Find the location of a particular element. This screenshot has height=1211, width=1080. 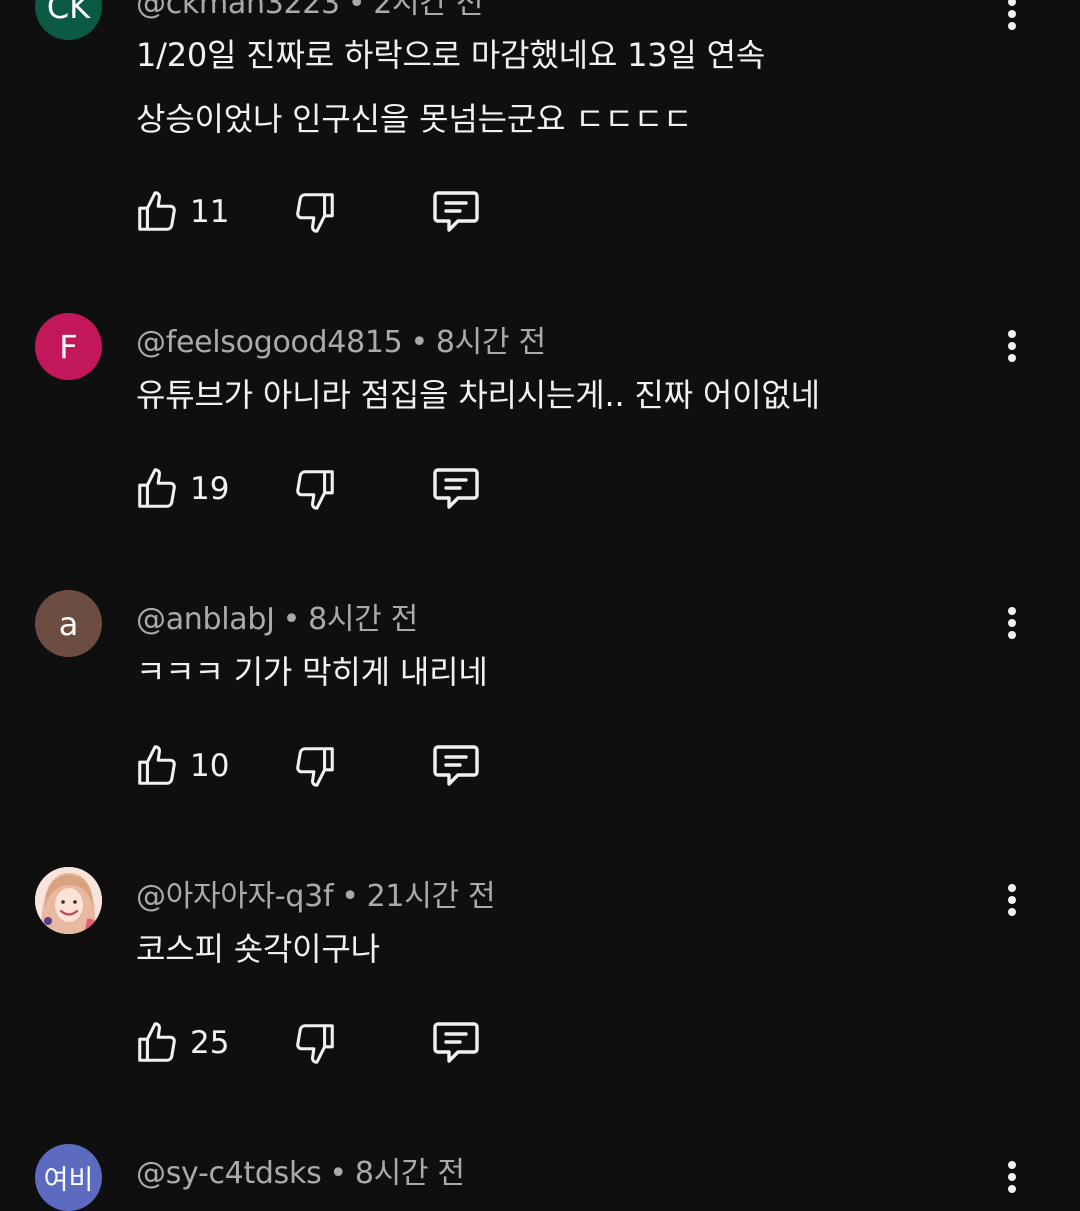

like-button: 10 is located at coordinates (181, 766).